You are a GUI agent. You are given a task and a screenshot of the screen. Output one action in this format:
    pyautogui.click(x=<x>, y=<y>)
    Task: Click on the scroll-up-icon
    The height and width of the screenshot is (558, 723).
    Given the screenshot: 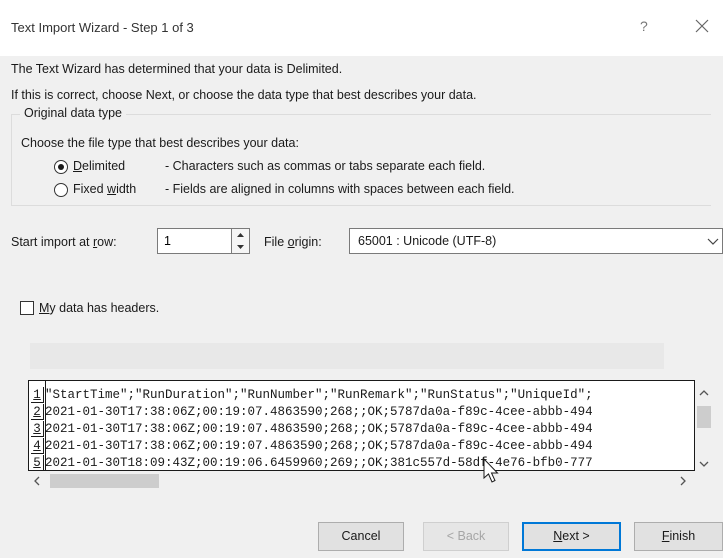 What is the action you would take?
    pyautogui.click(x=704, y=393)
    